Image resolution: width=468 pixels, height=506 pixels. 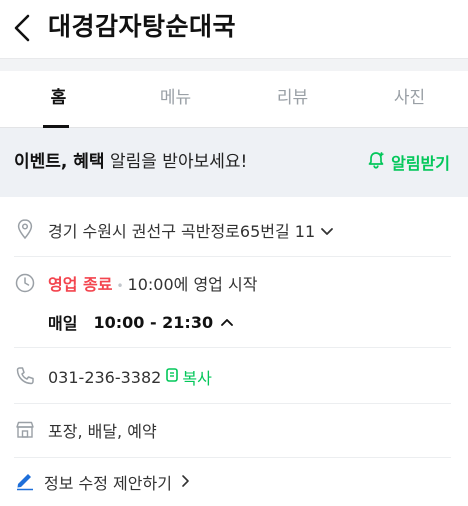 I want to click on copy-phone-button: 복사, so click(x=188, y=377).